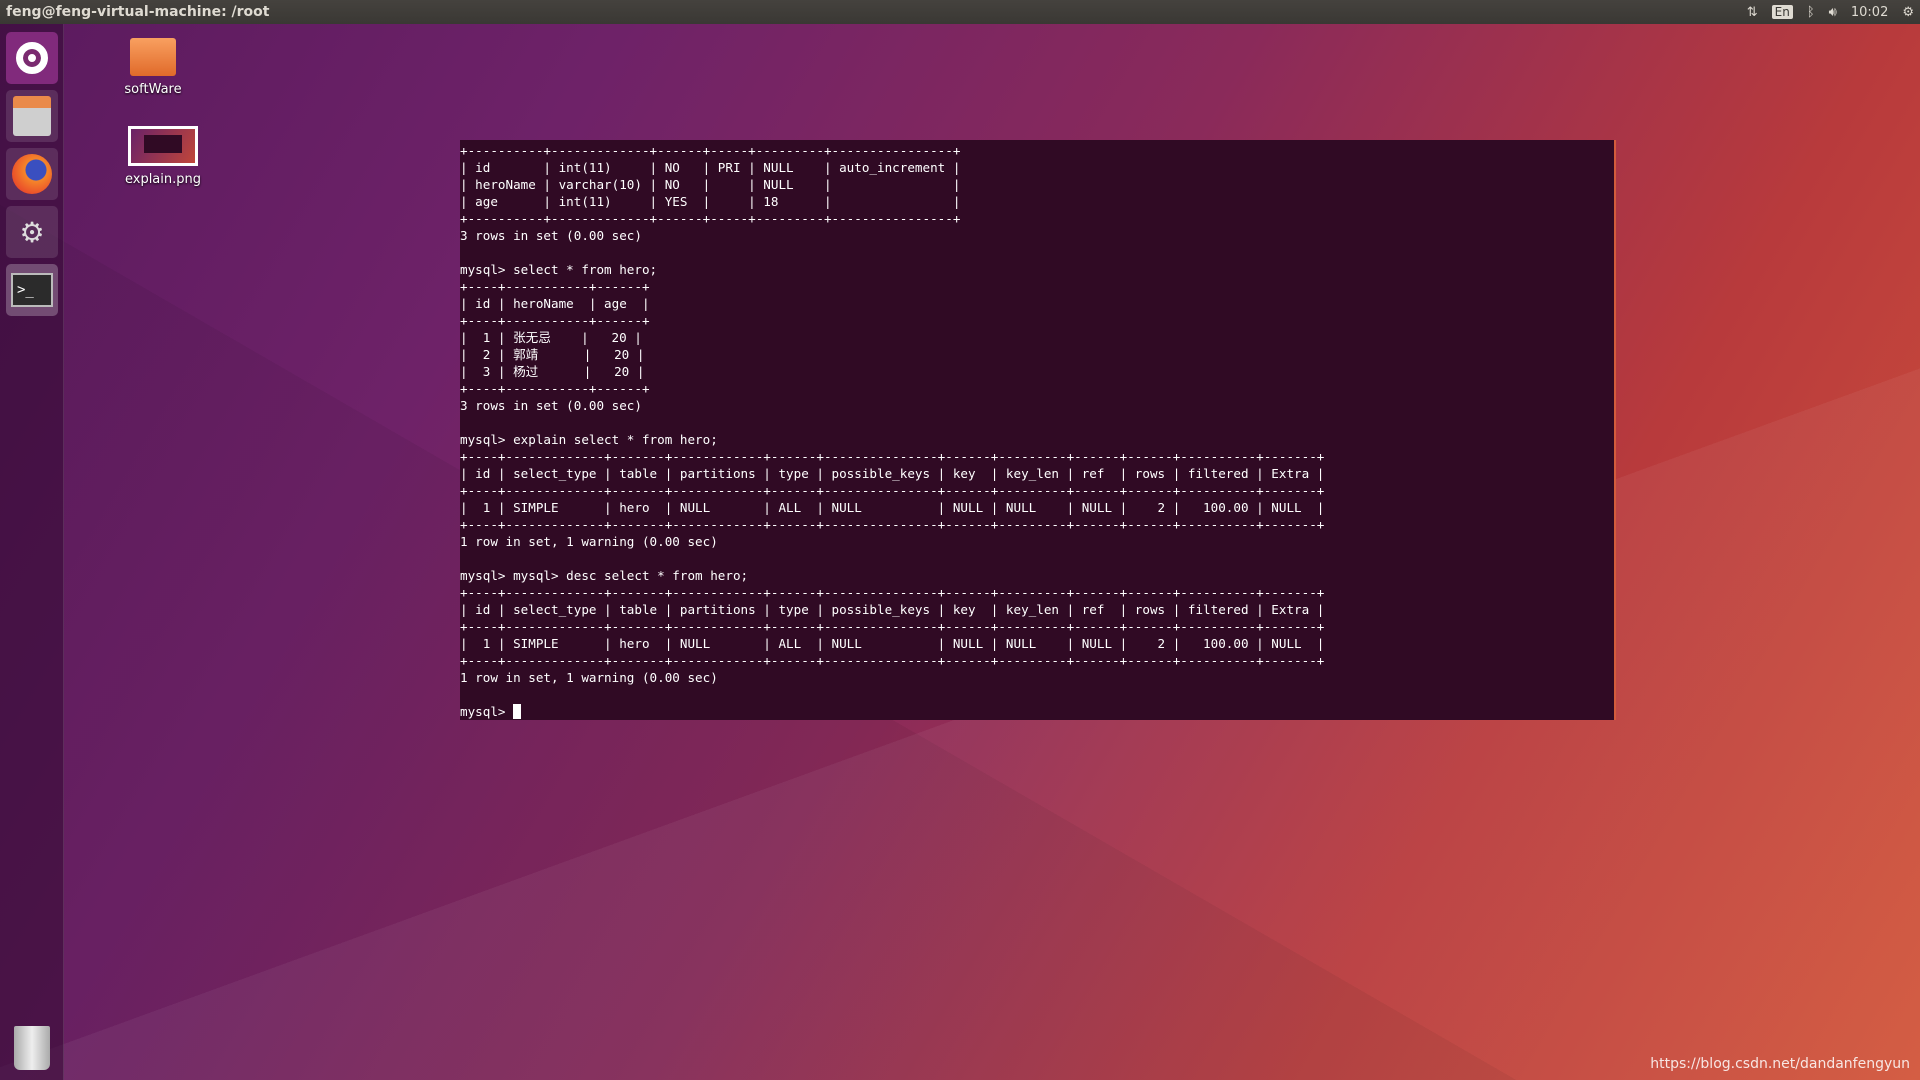 This screenshot has height=1080, width=1920. What do you see at coordinates (163, 146) in the screenshot?
I see `image-icon` at bounding box center [163, 146].